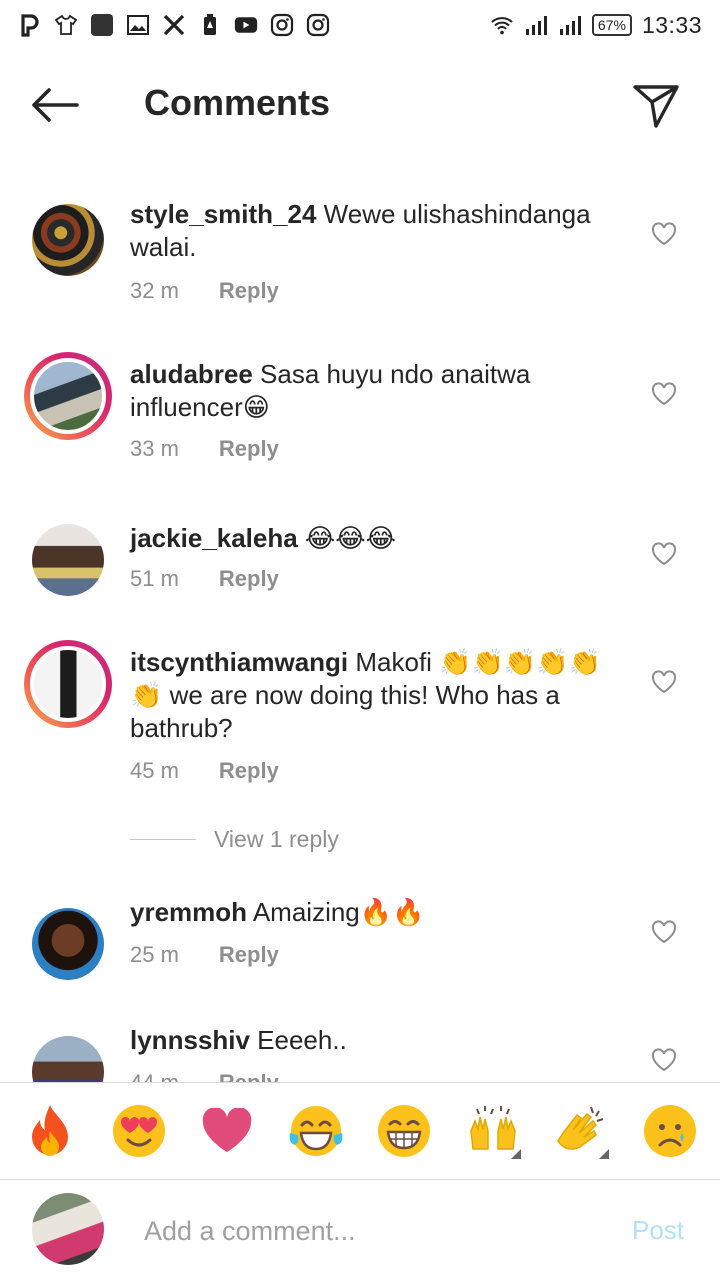  I want to click on comment-text: yremmoh Amaizing🔥🔥, so click(380, 912).